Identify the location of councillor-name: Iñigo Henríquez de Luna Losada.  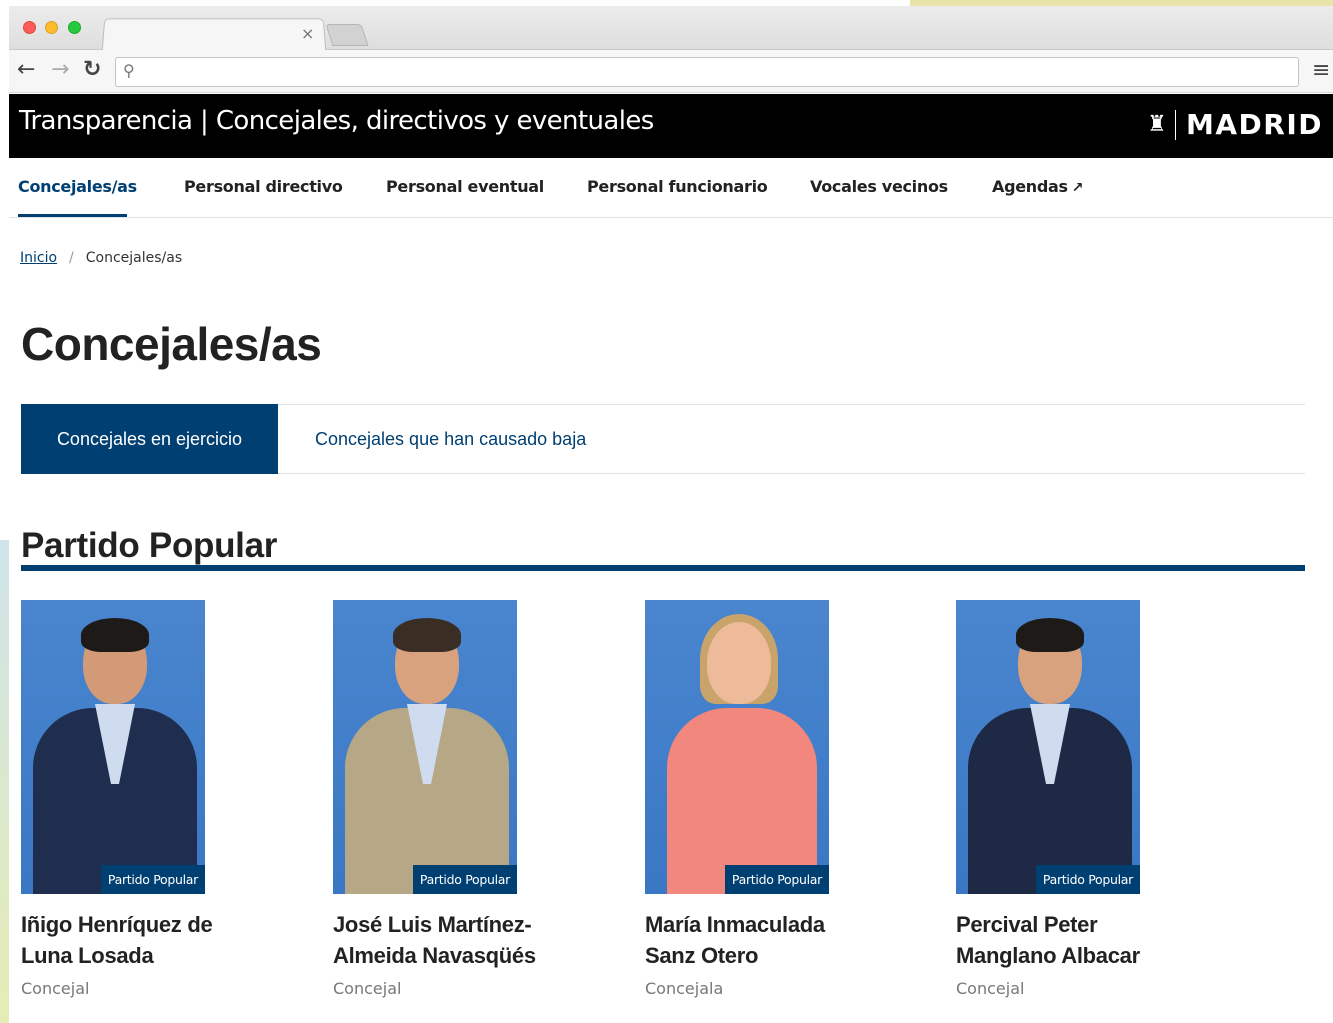
(151, 940).